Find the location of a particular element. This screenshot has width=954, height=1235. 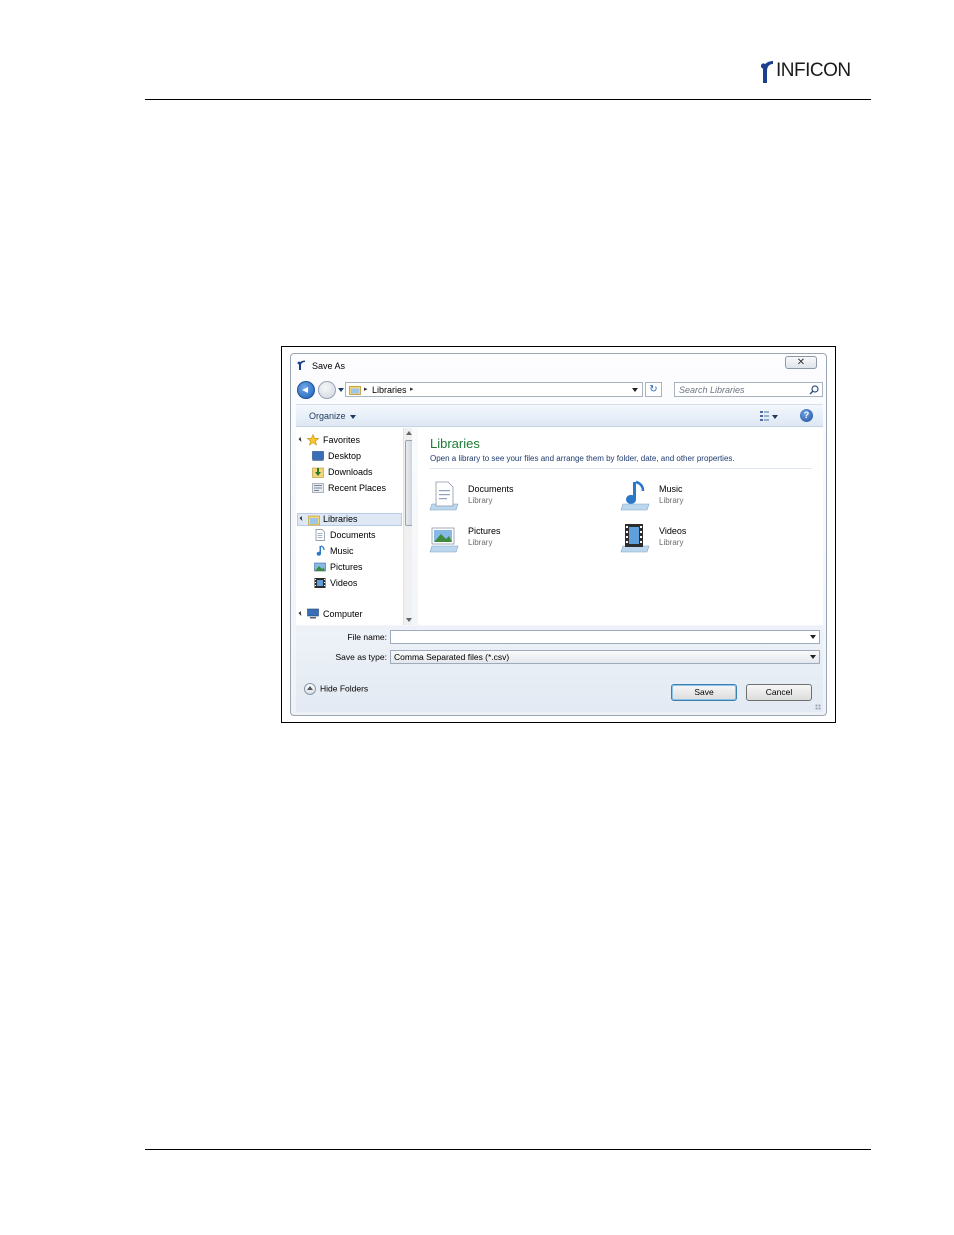

nav-computer: Computer is located at coordinates (348, 615).